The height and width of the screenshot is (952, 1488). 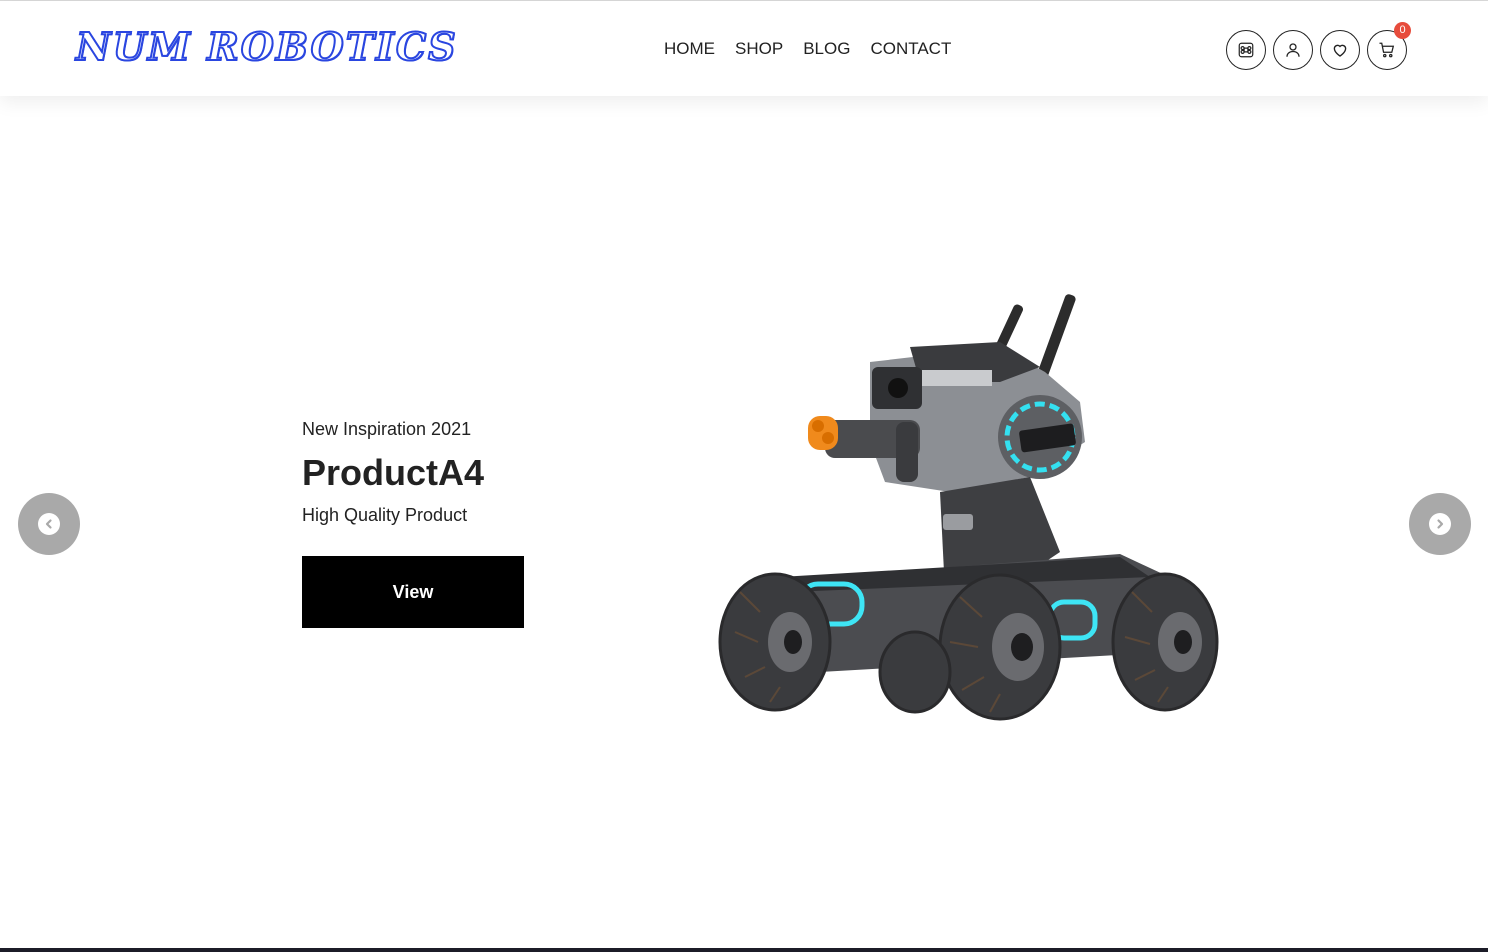 I want to click on wishlist-button, so click(x=1340, y=50).